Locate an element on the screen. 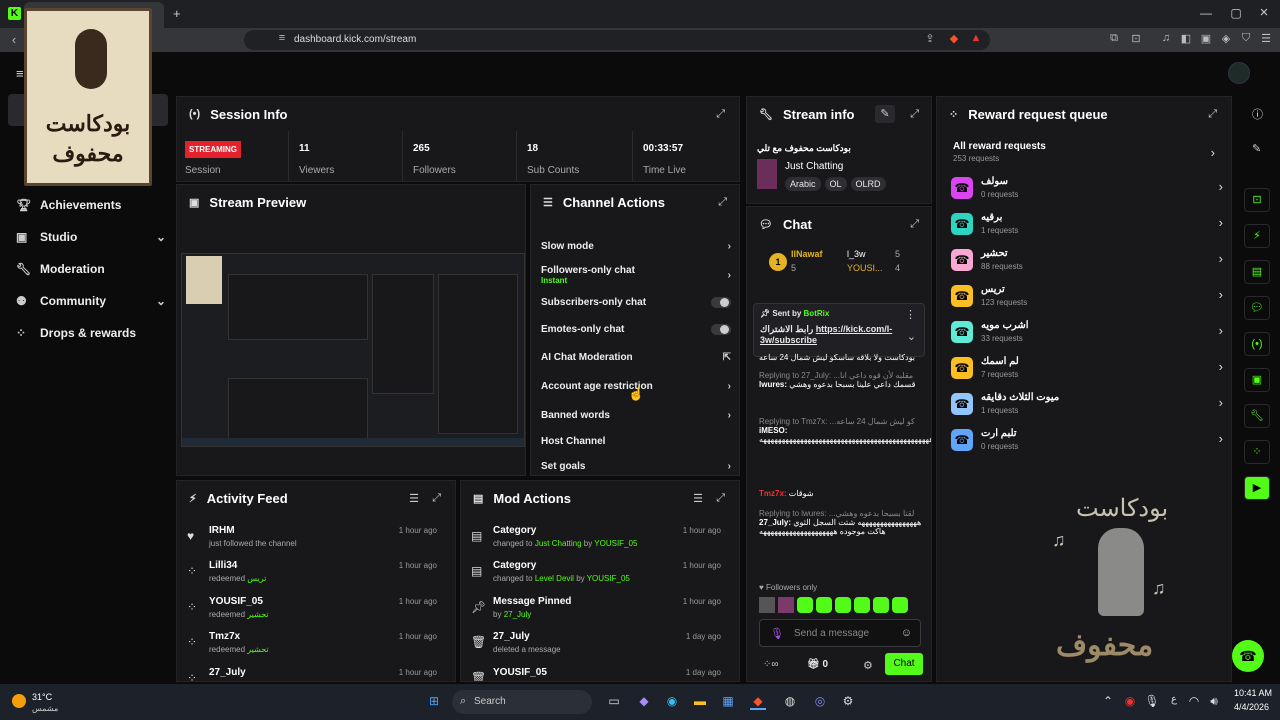  broadcast-icon: (•) is located at coordinates (1257, 344).